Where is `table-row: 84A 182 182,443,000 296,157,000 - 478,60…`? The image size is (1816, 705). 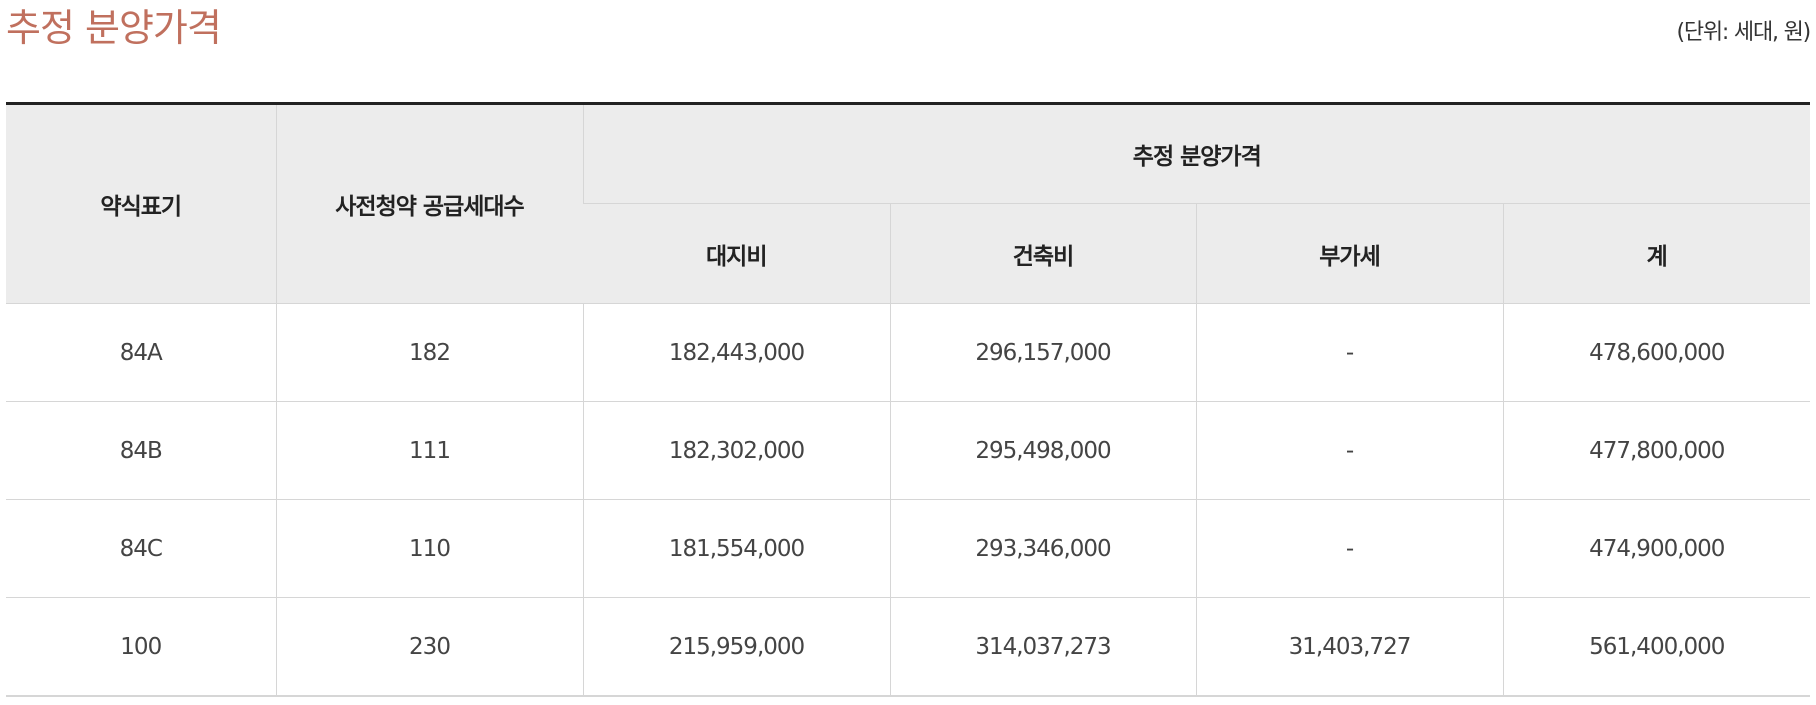 table-row: 84A 182 182,443,000 296,157,000 - 478,60… is located at coordinates (908, 352).